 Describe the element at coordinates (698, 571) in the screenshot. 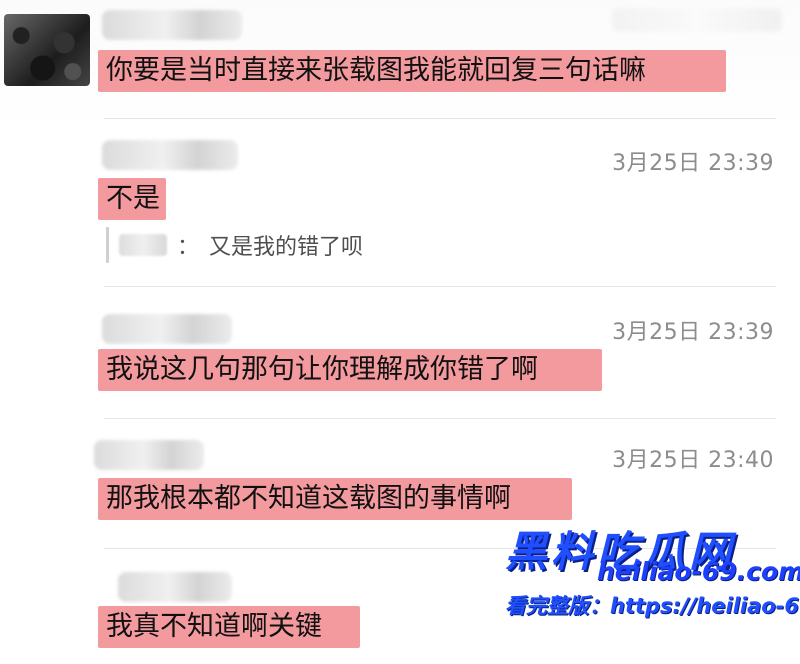

I see `watermark-domain: heiliao-69.com` at that location.